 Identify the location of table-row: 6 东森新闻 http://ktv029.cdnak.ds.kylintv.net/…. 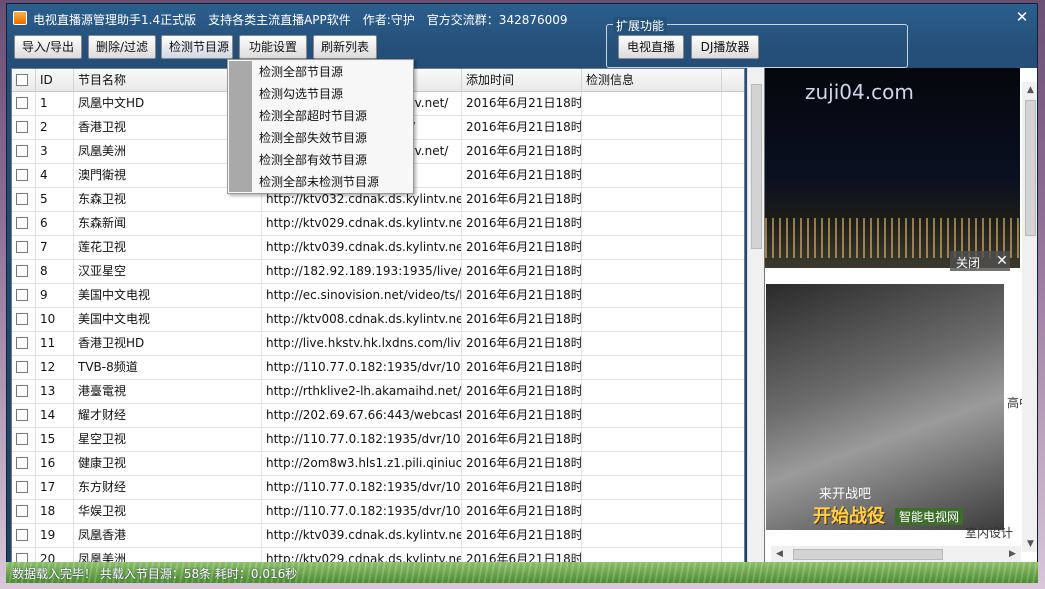
(378, 224).